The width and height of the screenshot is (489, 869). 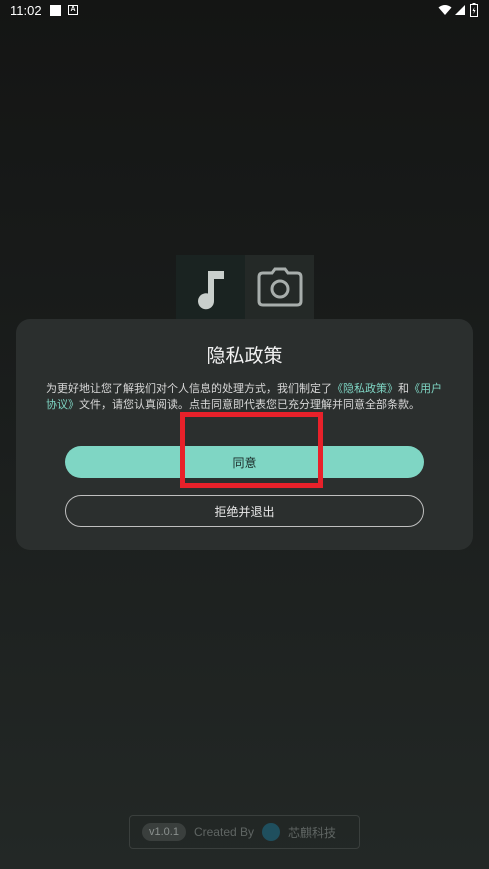 What do you see at coordinates (474, 10) in the screenshot?
I see `battery-icon` at bounding box center [474, 10].